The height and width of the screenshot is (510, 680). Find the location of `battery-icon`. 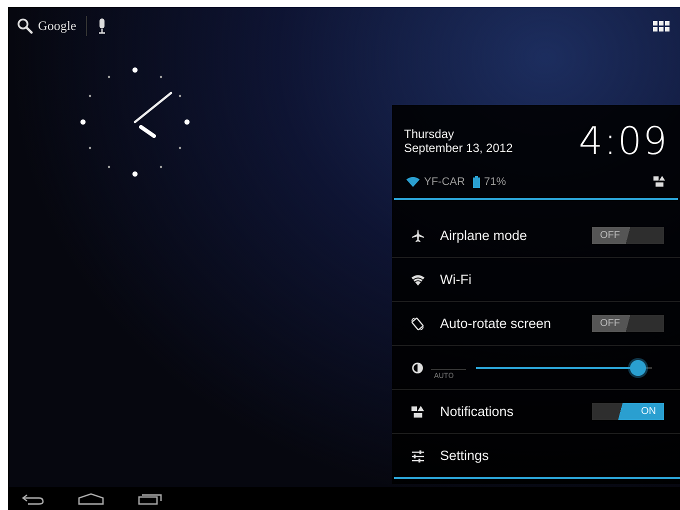

battery-icon is located at coordinates (476, 182).